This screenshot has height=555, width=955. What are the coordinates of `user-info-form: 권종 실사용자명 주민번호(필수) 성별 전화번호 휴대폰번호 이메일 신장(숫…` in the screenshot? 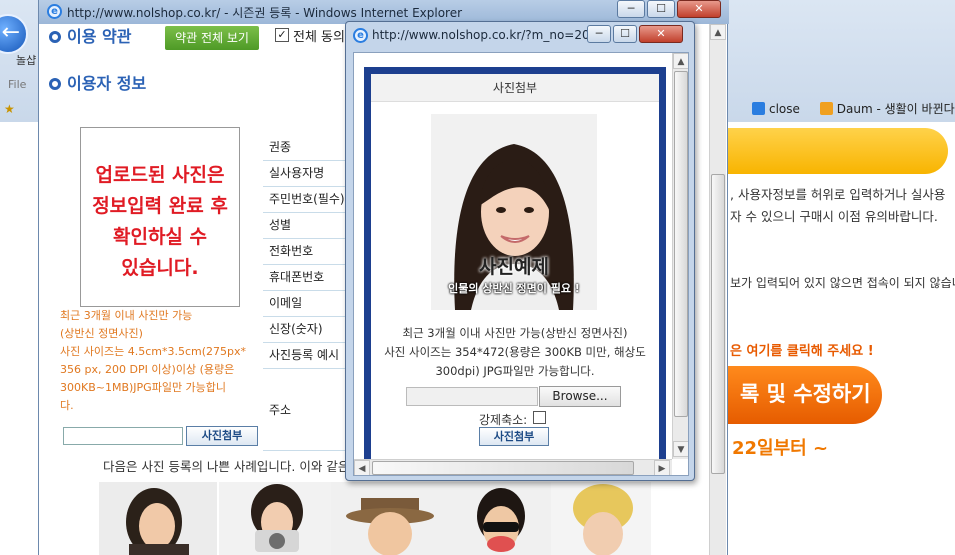 It's located at (305, 293).